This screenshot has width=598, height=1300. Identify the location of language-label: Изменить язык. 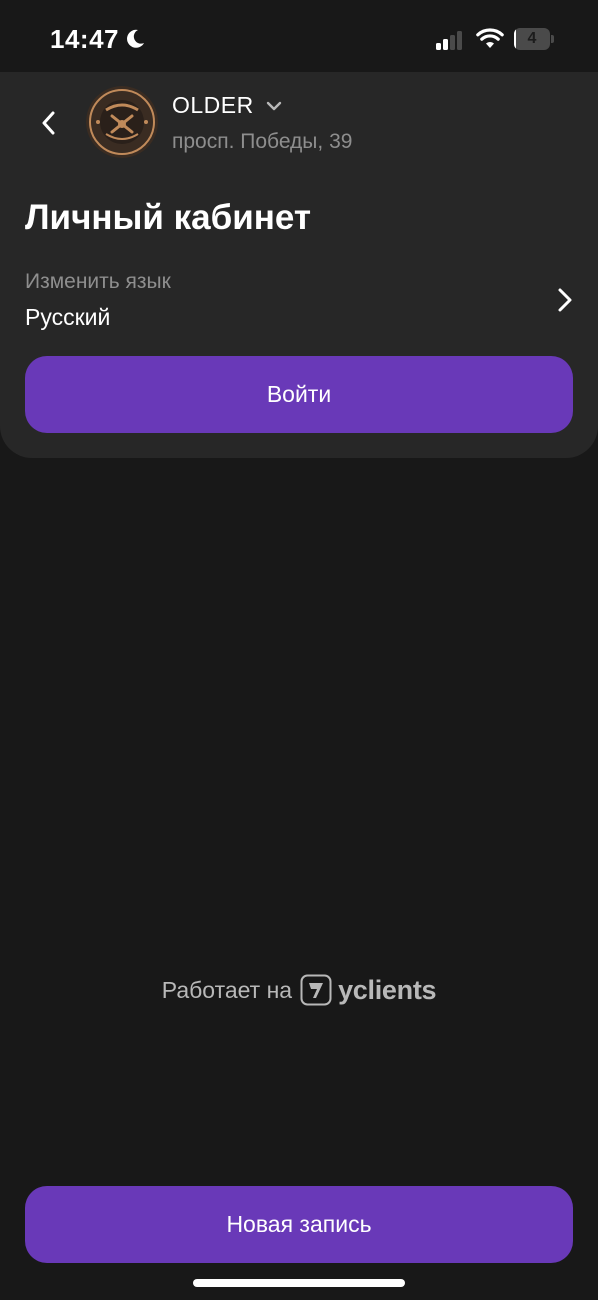
(98, 281).